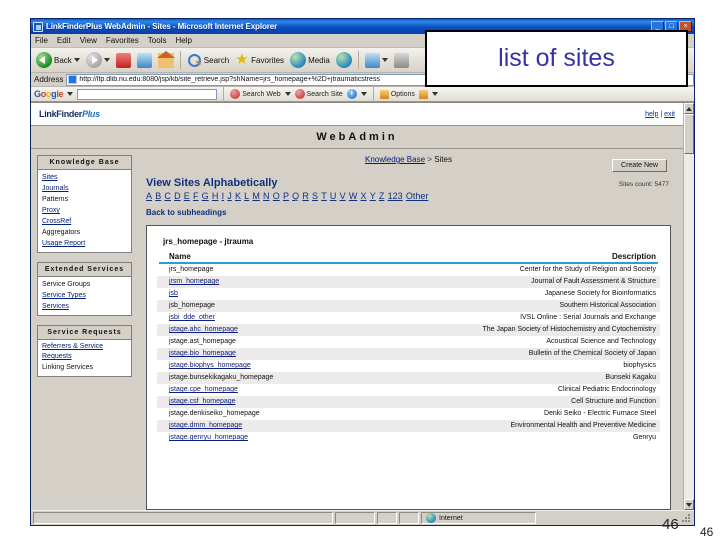 The width and height of the screenshot is (720, 540). Describe the element at coordinates (423, 94) in the screenshot. I see `popup-blocker-icon` at that location.